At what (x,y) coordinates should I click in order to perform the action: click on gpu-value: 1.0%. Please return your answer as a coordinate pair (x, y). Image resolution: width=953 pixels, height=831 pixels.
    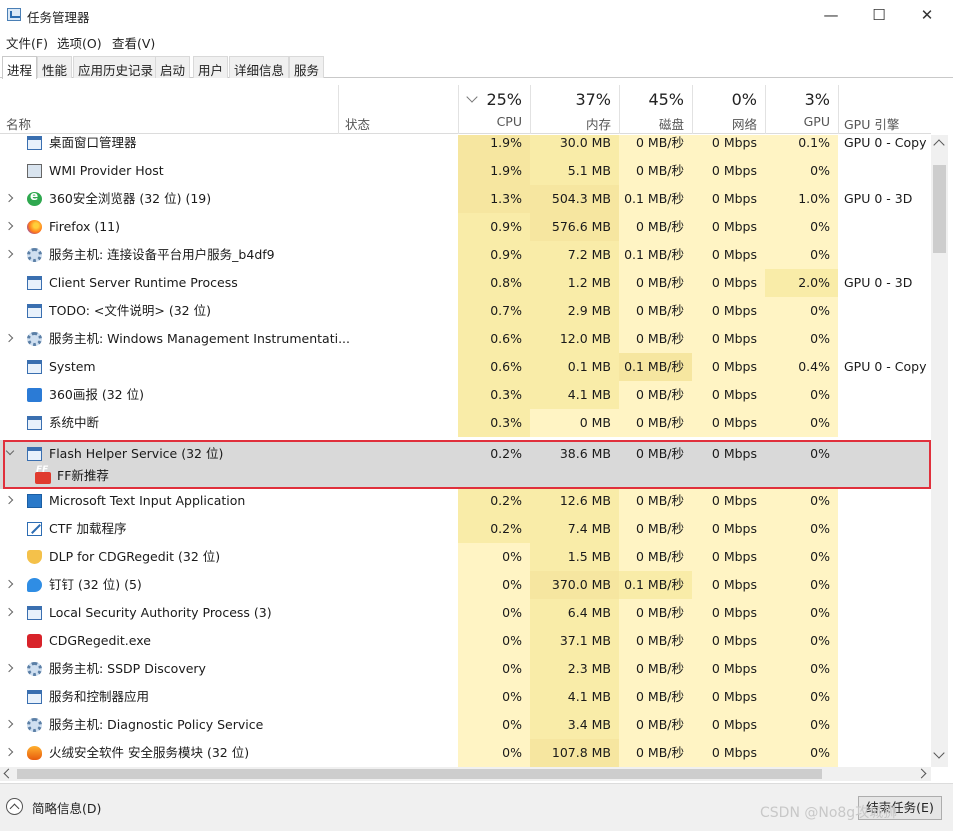
    Looking at the image, I should click on (801, 199).